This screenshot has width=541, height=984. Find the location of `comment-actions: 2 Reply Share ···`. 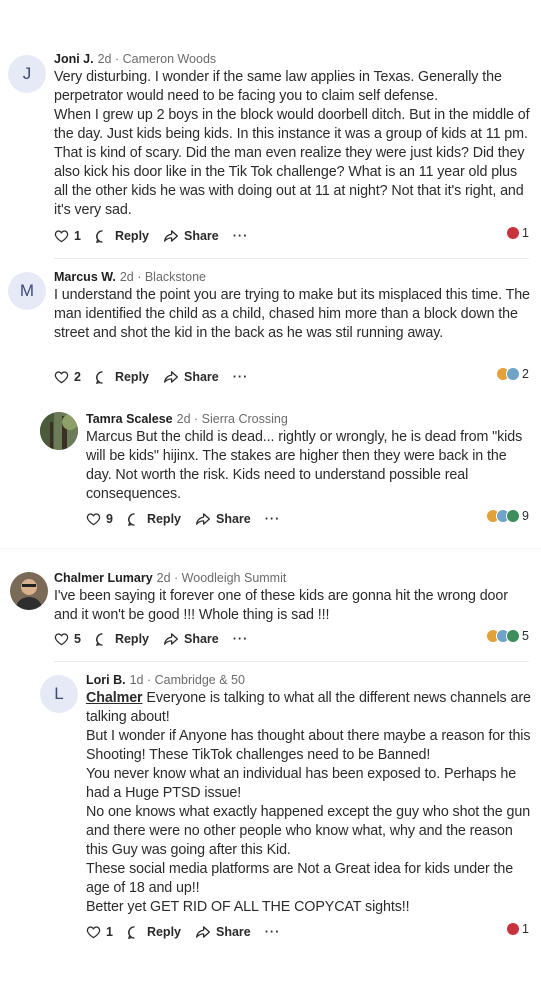

comment-actions: 2 Reply Share ··· is located at coordinates (151, 377).